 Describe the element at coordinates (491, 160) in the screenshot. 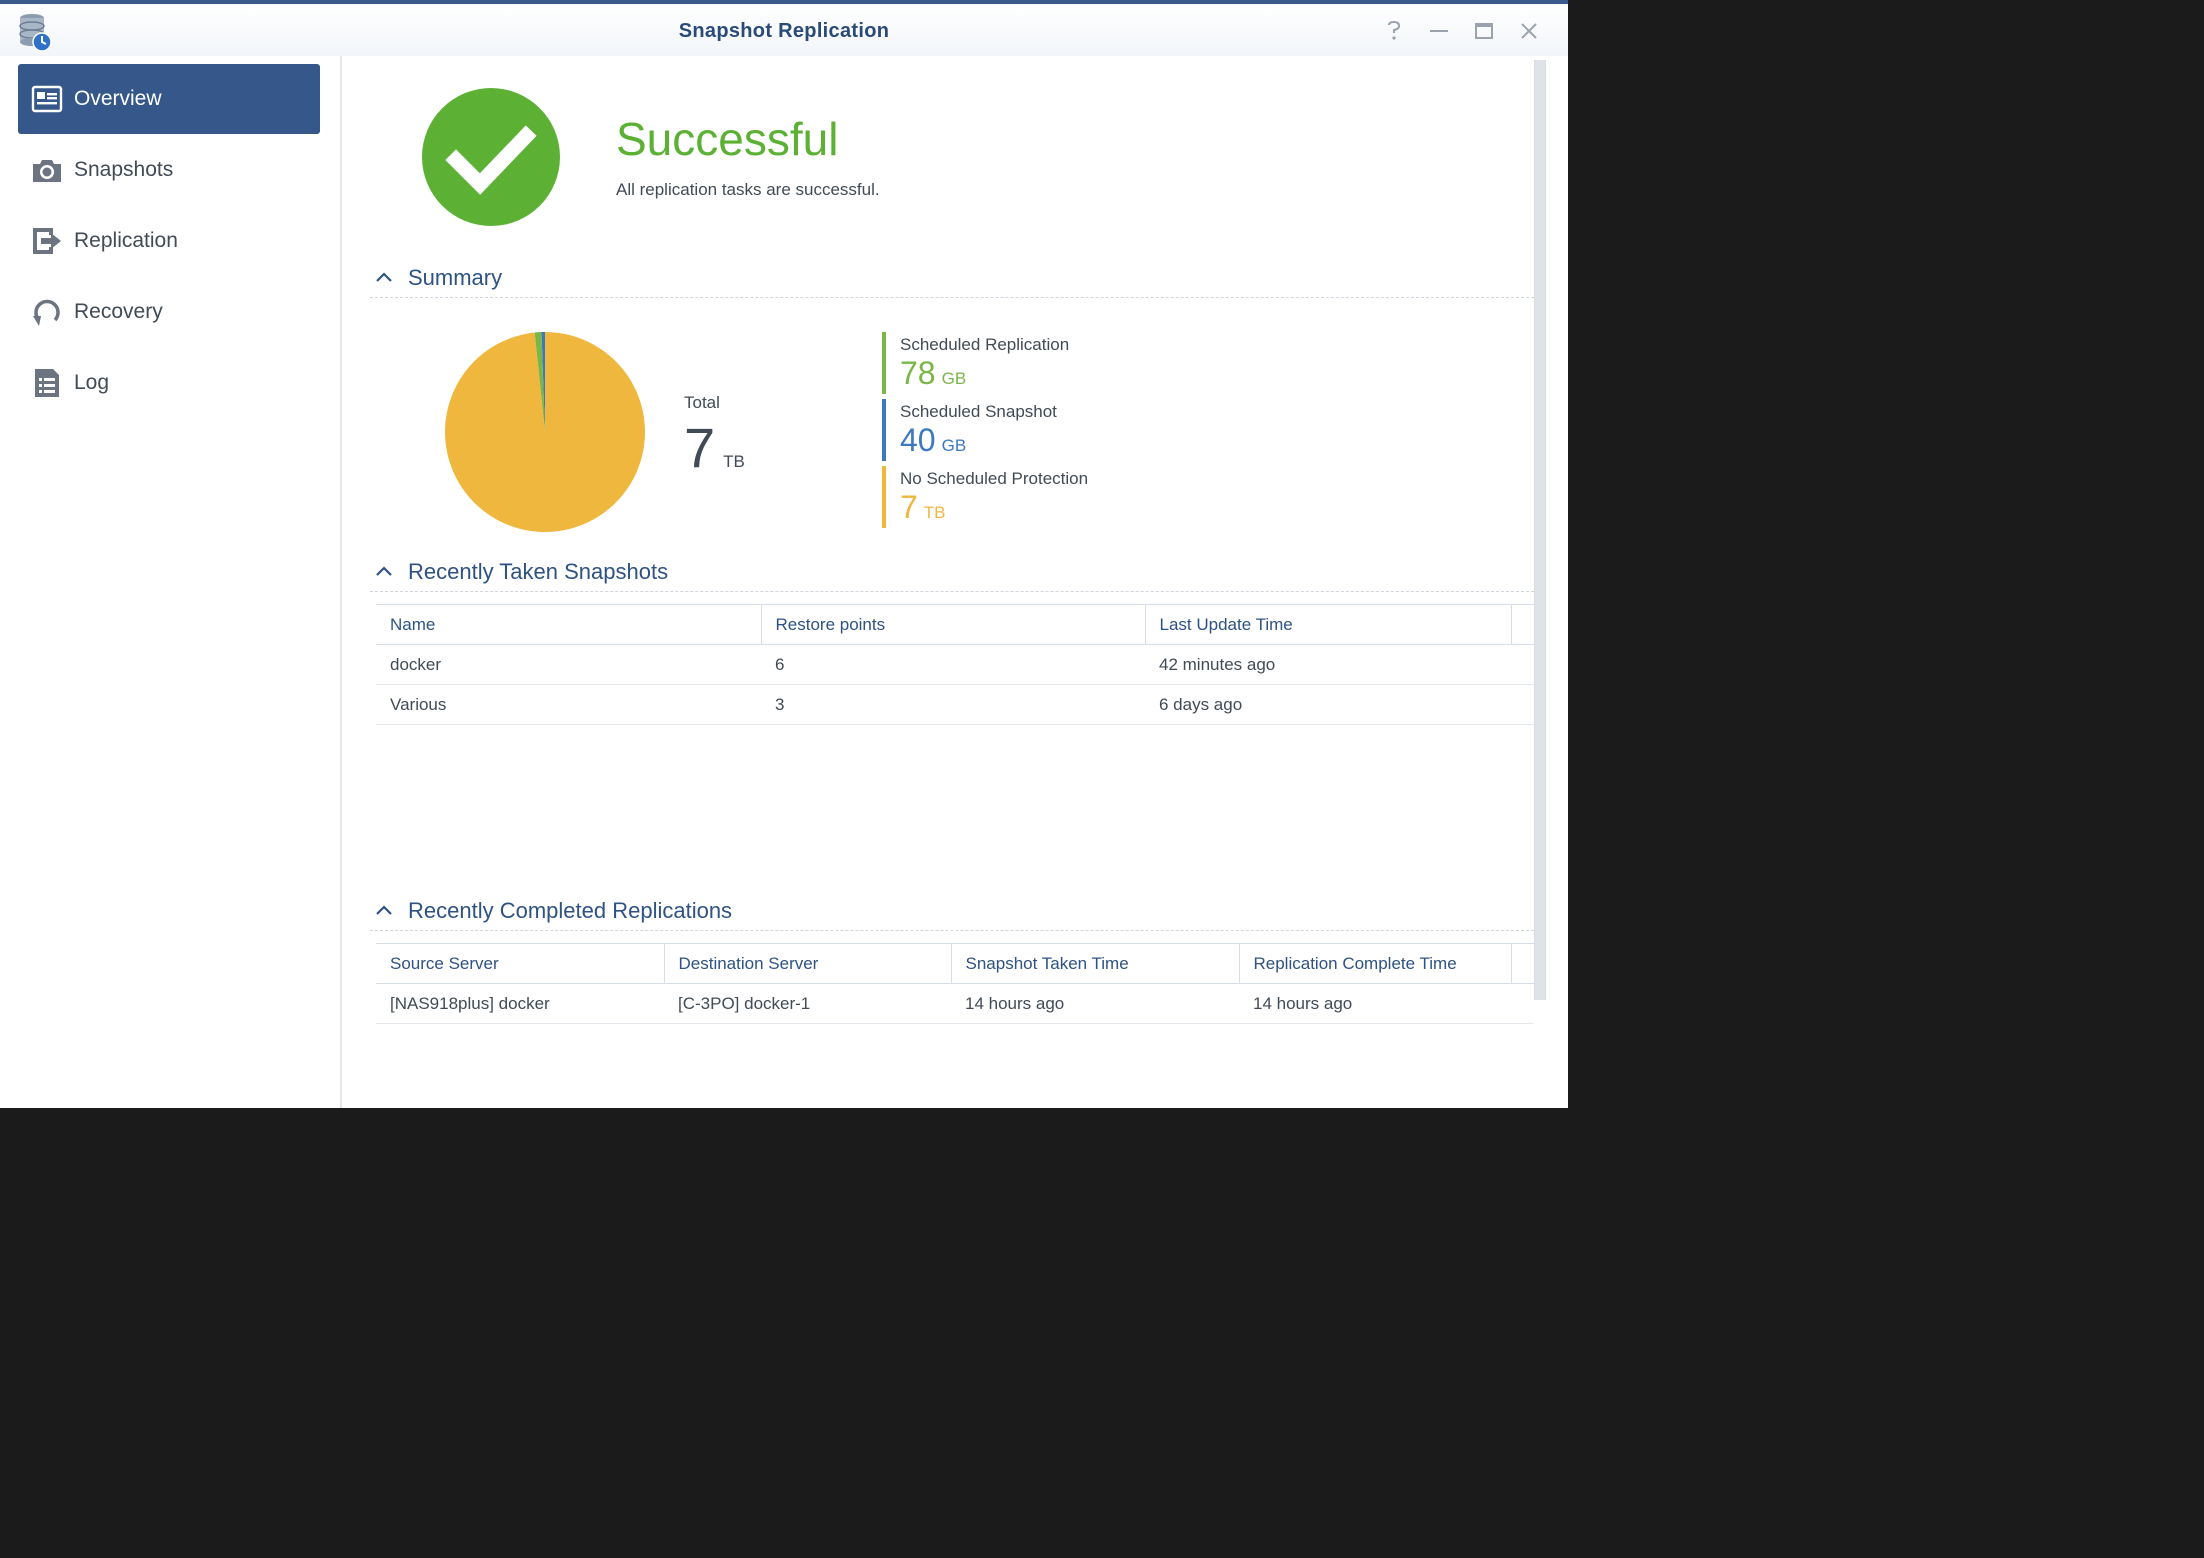

I see `checkmark-icon` at that location.